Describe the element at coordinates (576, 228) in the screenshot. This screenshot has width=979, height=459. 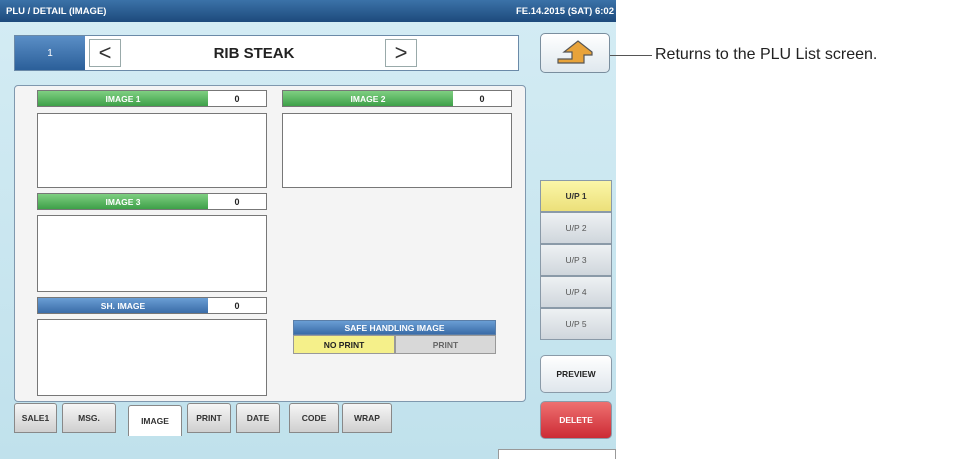
I see `unit-price-2-button: U/P 2` at that location.